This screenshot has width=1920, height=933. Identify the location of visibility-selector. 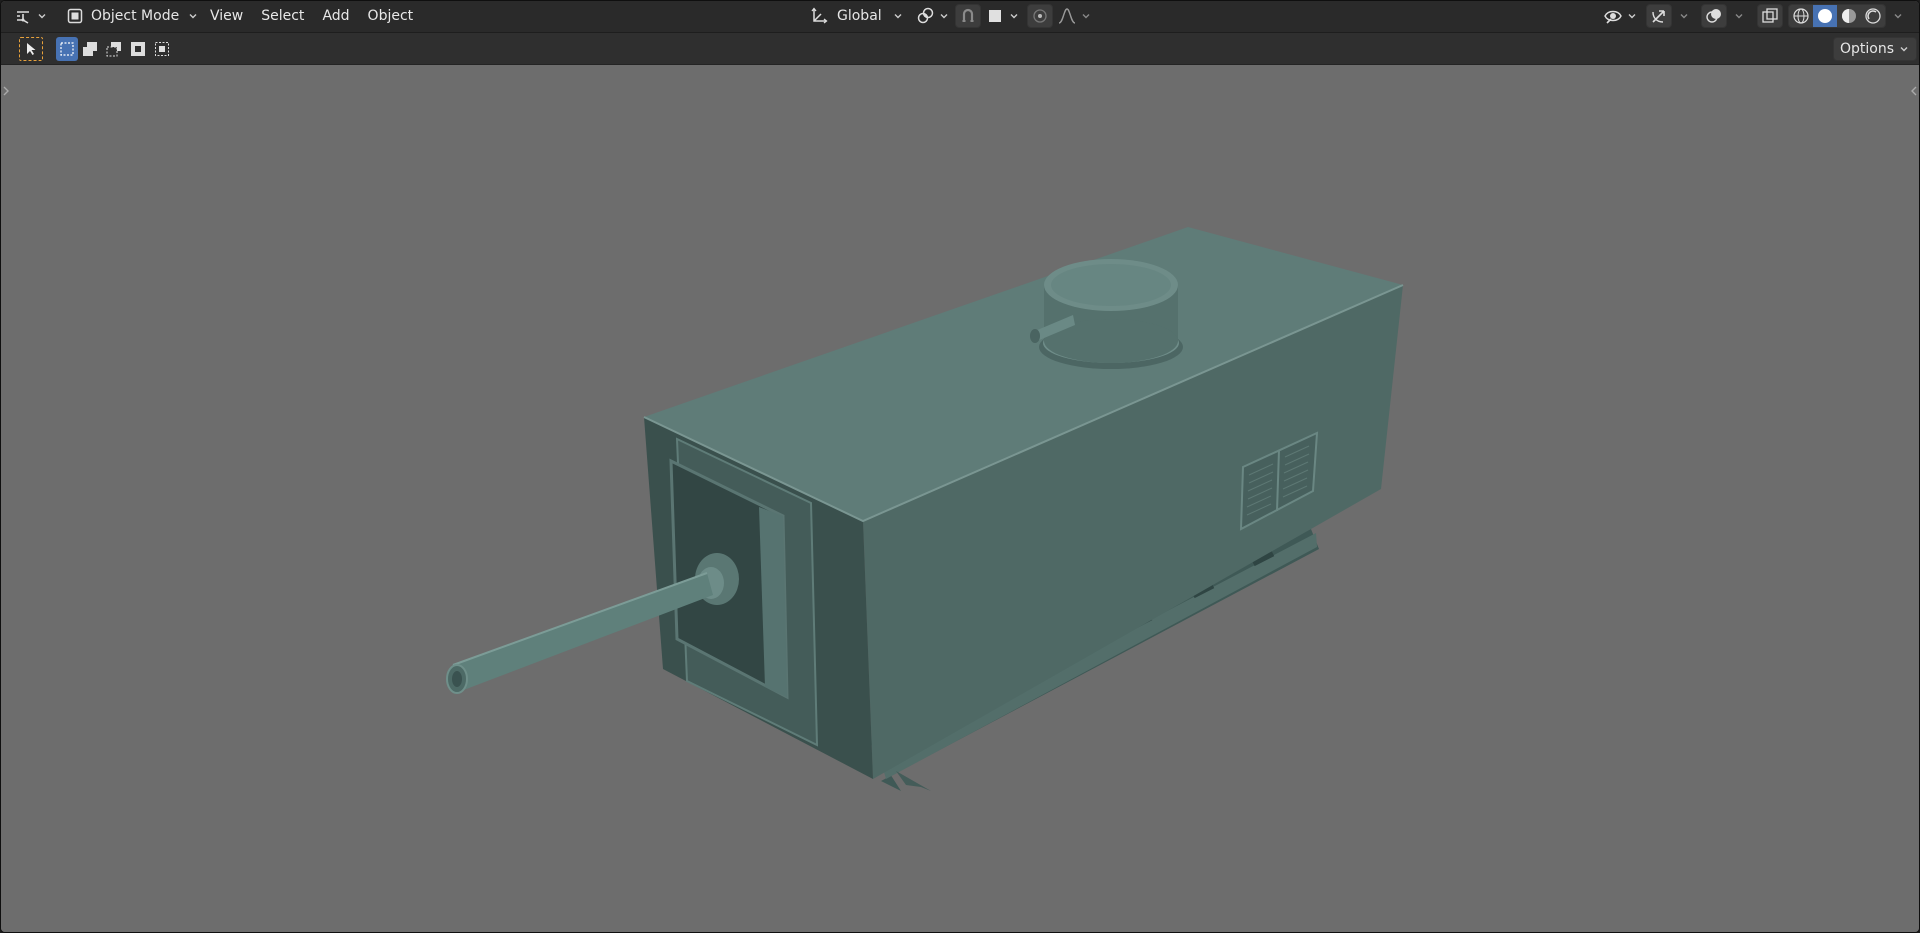
(1620, 16).